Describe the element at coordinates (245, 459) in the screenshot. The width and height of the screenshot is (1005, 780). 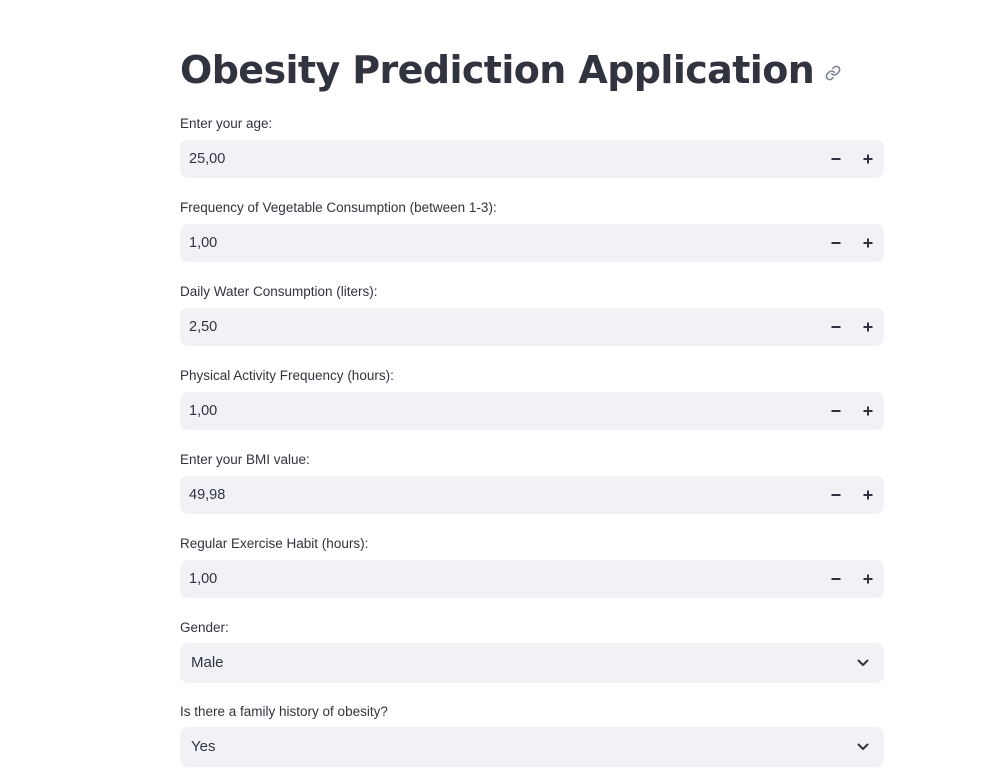
I see `bmi-label: Enter your BMI value:` at that location.